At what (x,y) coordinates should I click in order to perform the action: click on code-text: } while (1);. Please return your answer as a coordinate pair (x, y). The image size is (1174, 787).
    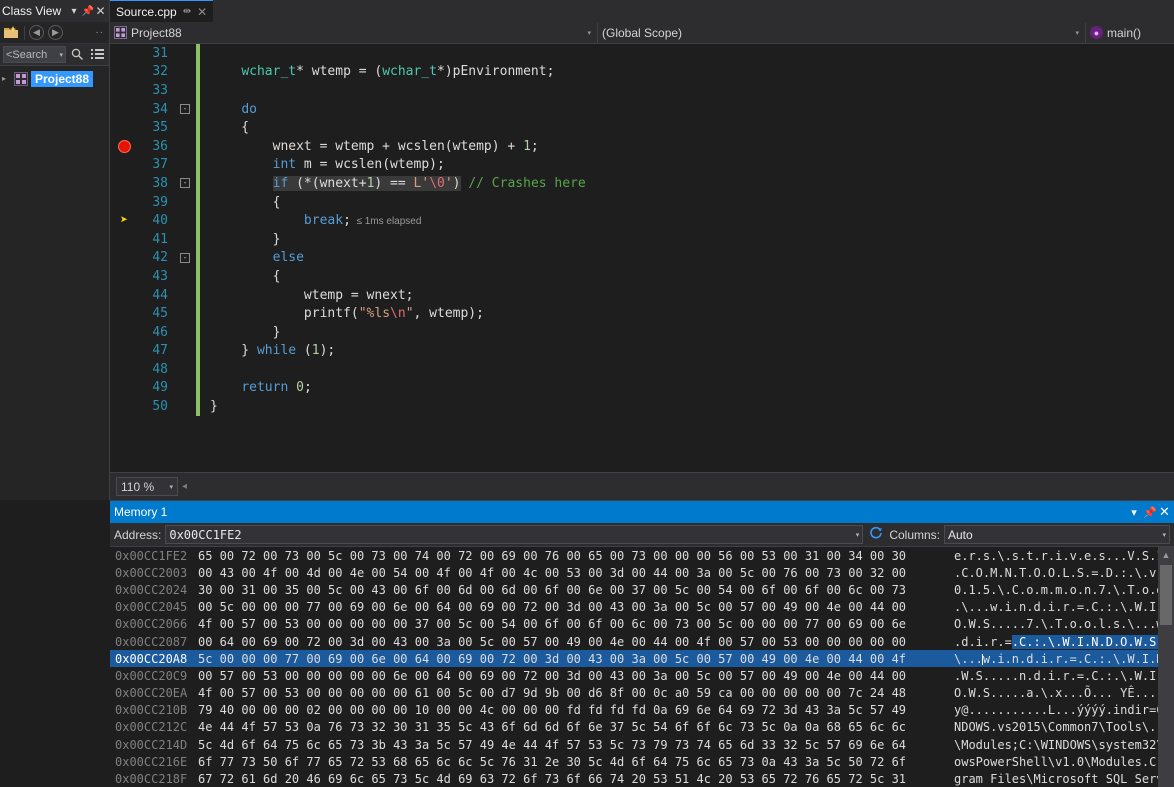
    Looking at the image, I should click on (688, 350).